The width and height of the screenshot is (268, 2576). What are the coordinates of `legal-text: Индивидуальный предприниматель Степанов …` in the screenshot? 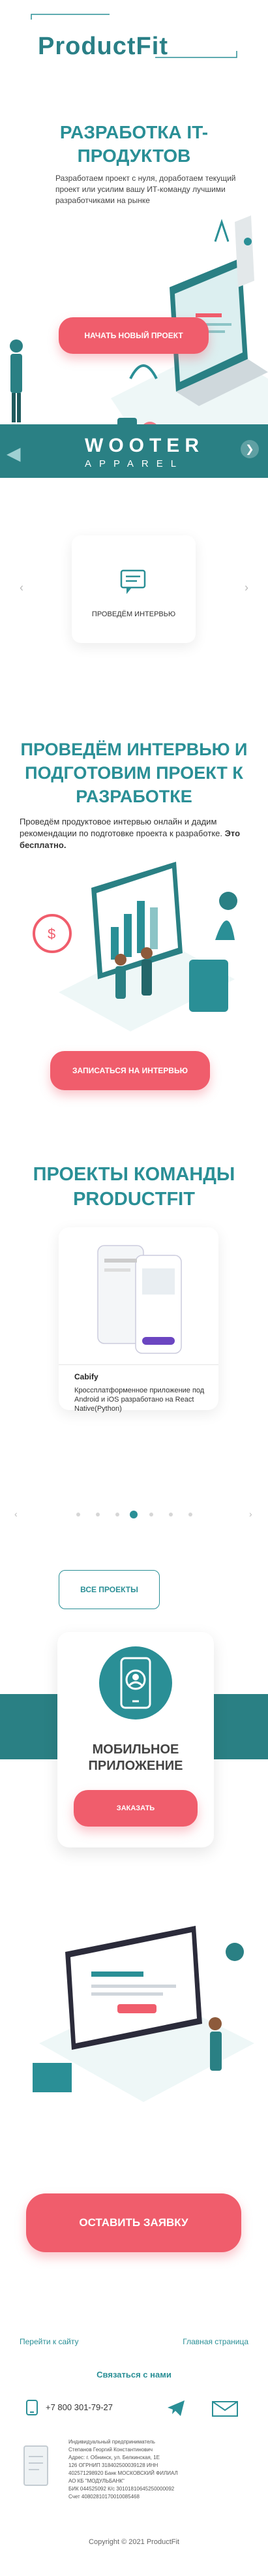 It's located at (156, 2469).